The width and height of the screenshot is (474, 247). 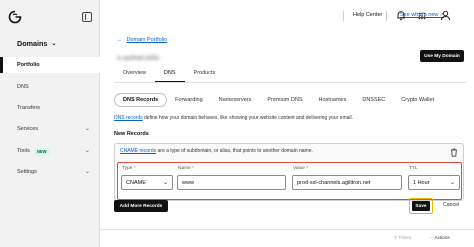 I want to click on footer-divider, so click(x=287, y=229).